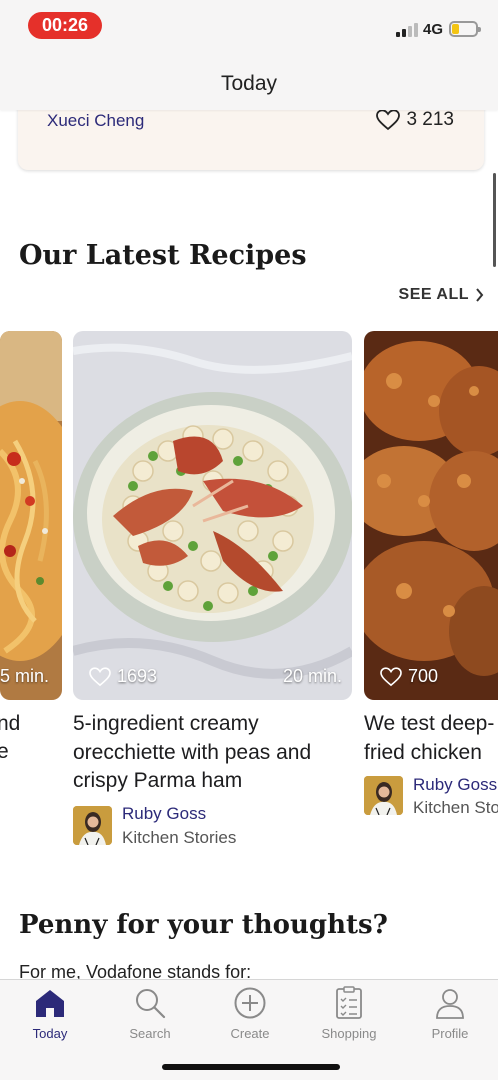  Describe the element at coordinates (203, 925) in the screenshot. I see `survey-title: Penny for your thoughts?` at that location.